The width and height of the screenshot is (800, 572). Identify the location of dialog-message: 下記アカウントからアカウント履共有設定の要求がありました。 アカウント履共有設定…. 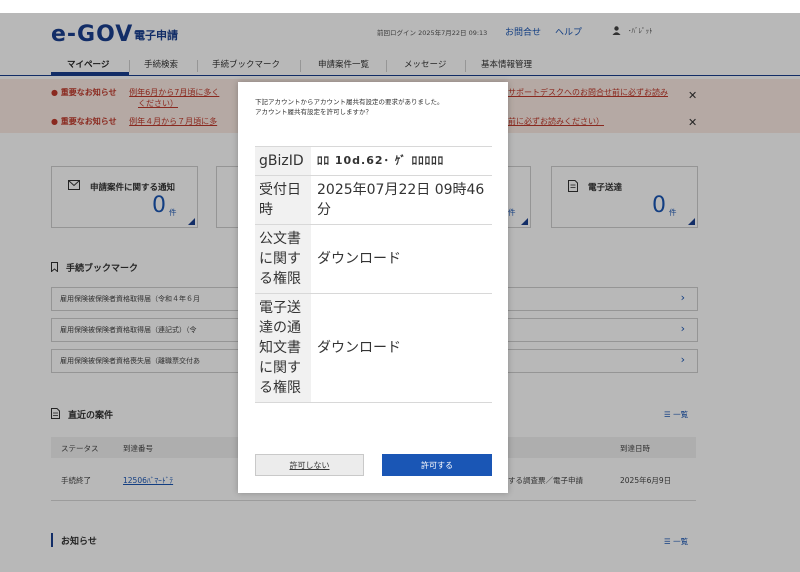
(349, 107).